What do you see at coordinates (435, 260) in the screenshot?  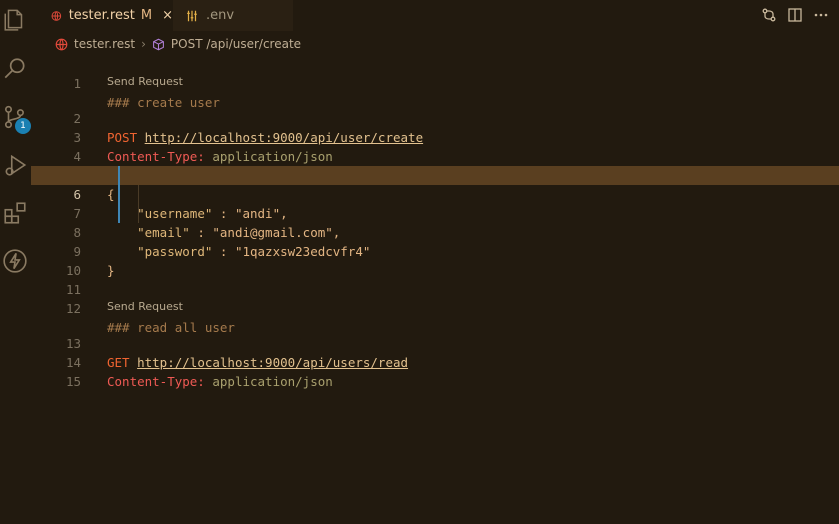 I see `code-line: 10` at bounding box center [435, 260].